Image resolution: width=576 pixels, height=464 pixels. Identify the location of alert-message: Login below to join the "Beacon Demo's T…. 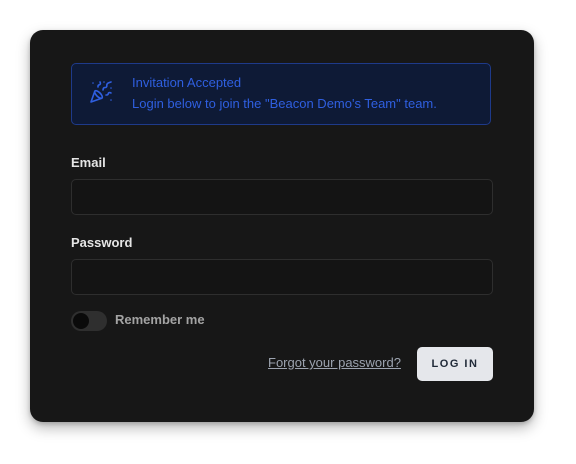
(284, 103).